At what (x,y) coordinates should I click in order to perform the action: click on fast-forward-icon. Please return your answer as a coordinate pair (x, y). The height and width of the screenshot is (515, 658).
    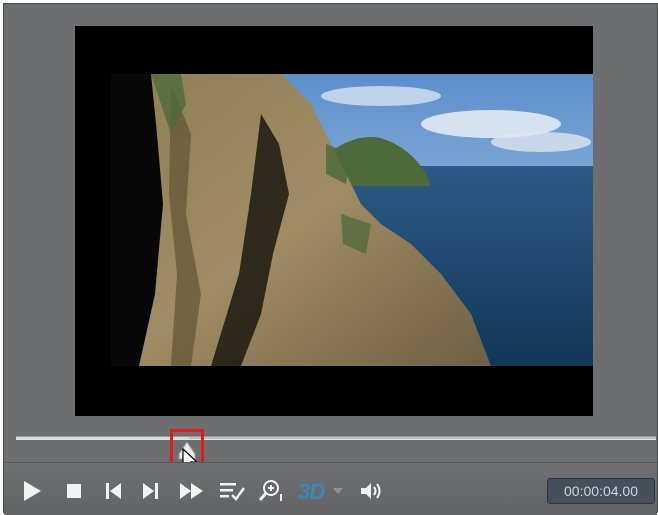
    Looking at the image, I should click on (191, 491).